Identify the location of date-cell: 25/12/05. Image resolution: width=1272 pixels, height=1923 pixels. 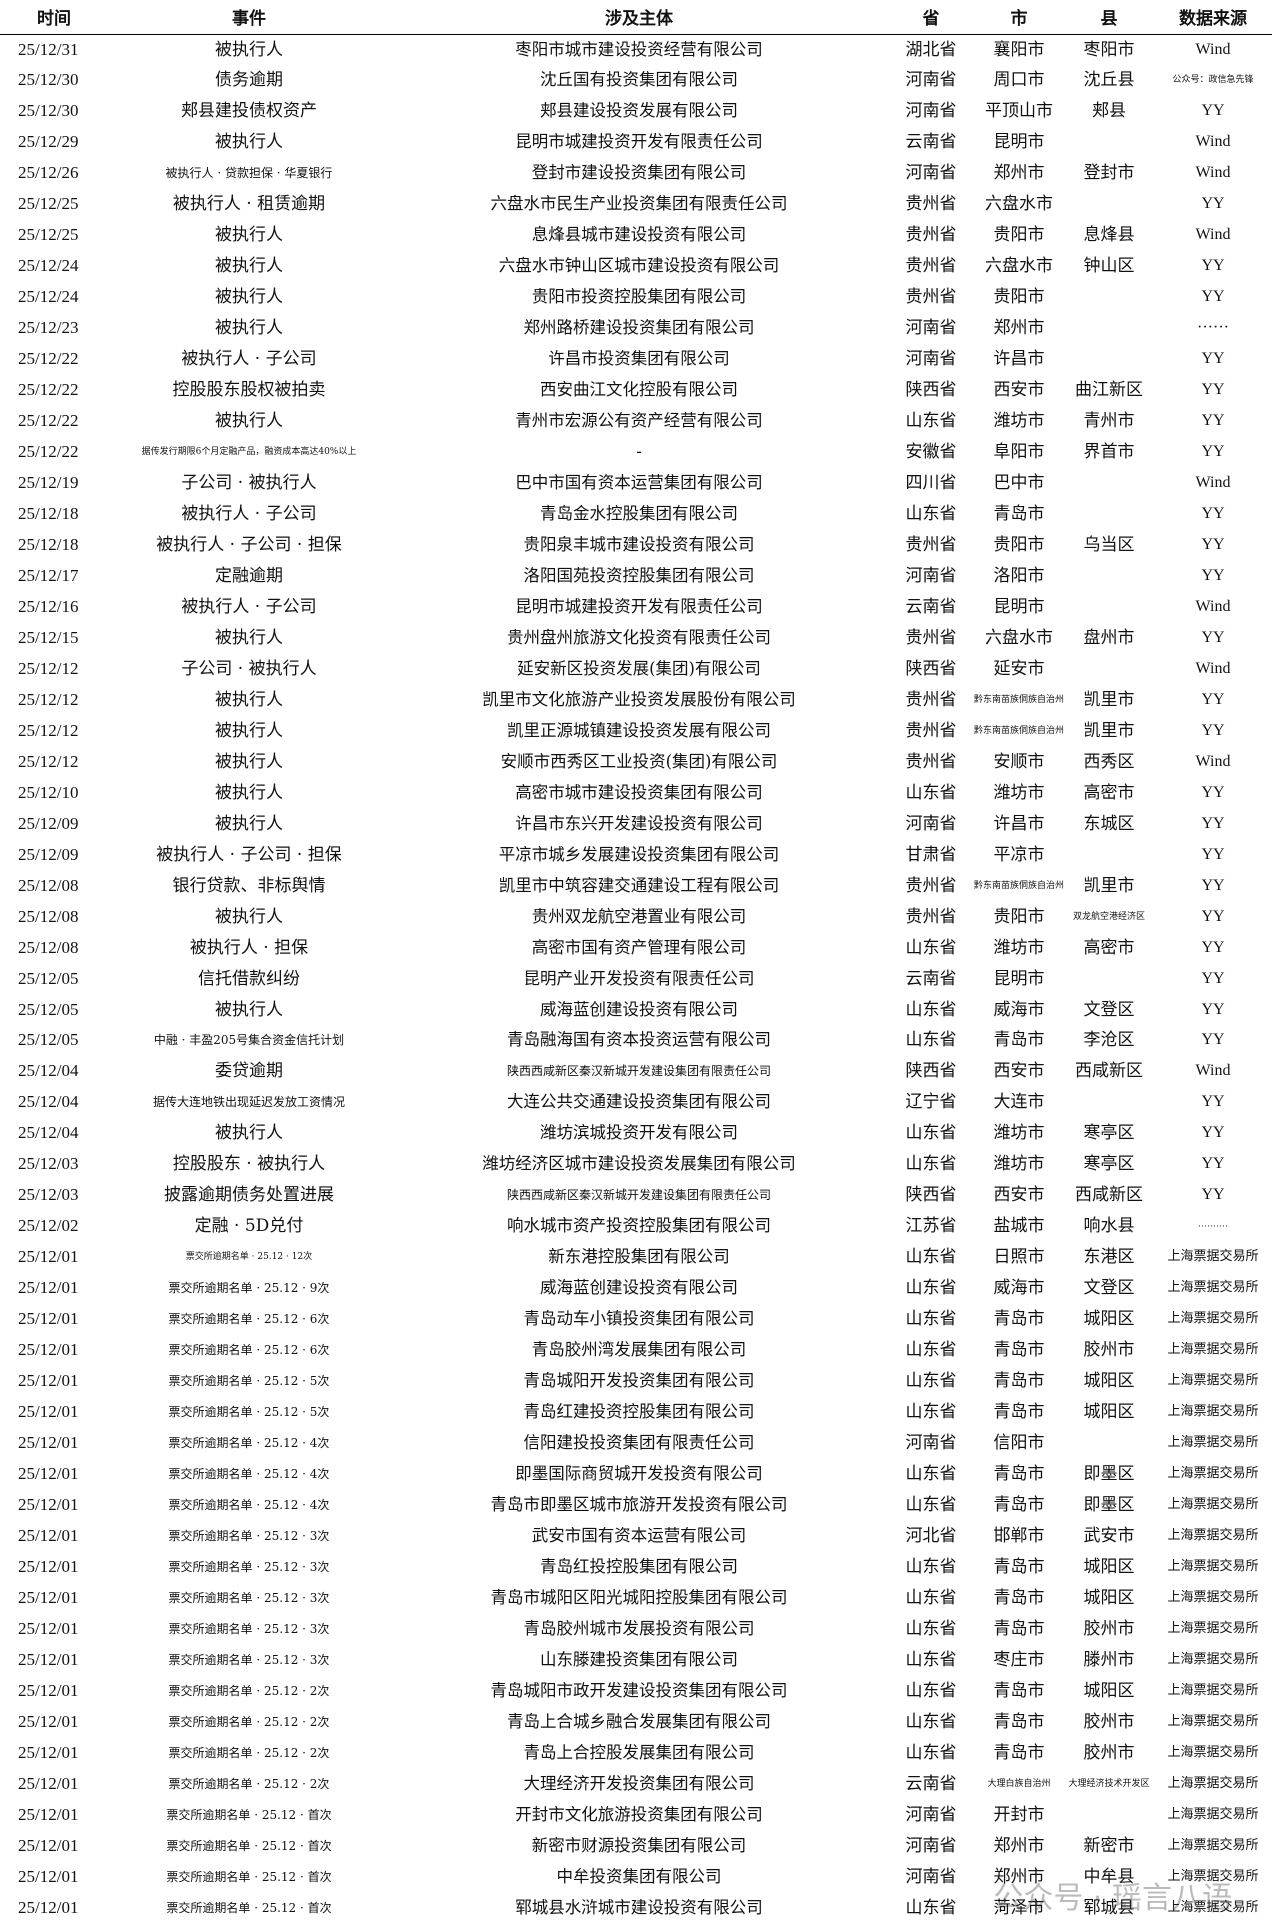
(48, 1009).